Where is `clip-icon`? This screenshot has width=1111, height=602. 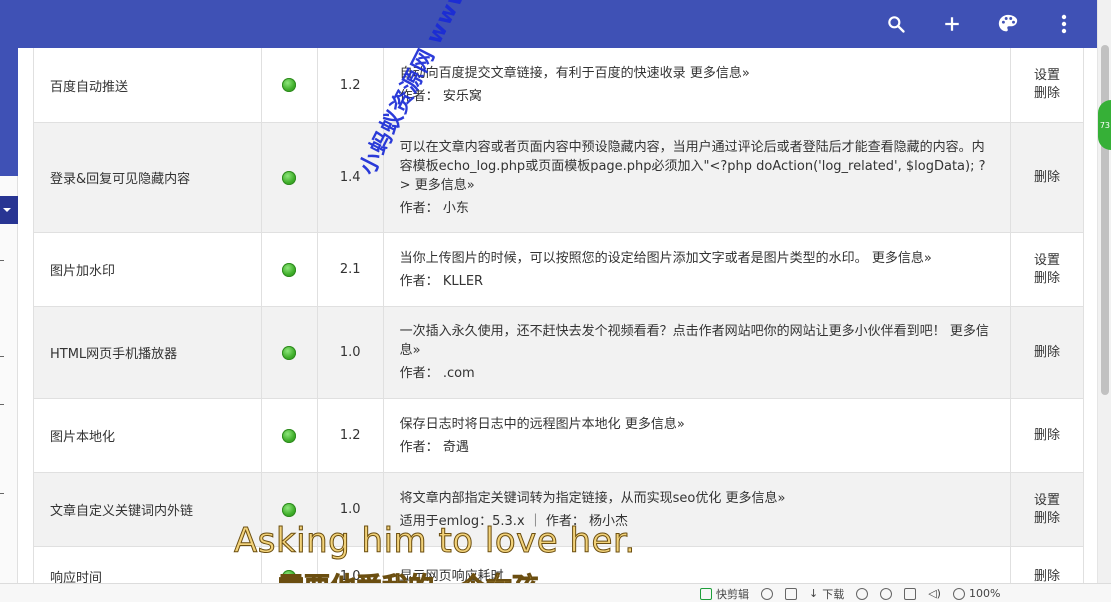
clip-icon is located at coordinates (706, 593).